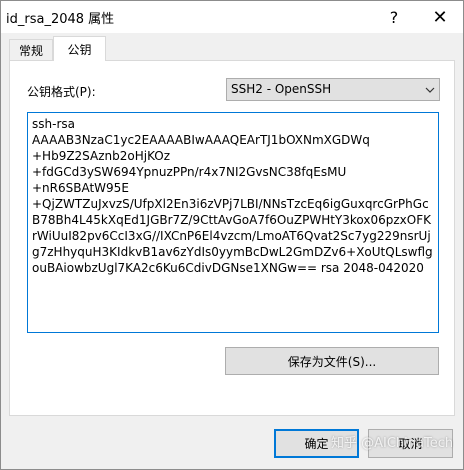 The image size is (464, 470). What do you see at coordinates (281, 89) in the screenshot?
I see `key-format-value: SSH2 - OpenSSH` at bounding box center [281, 89].